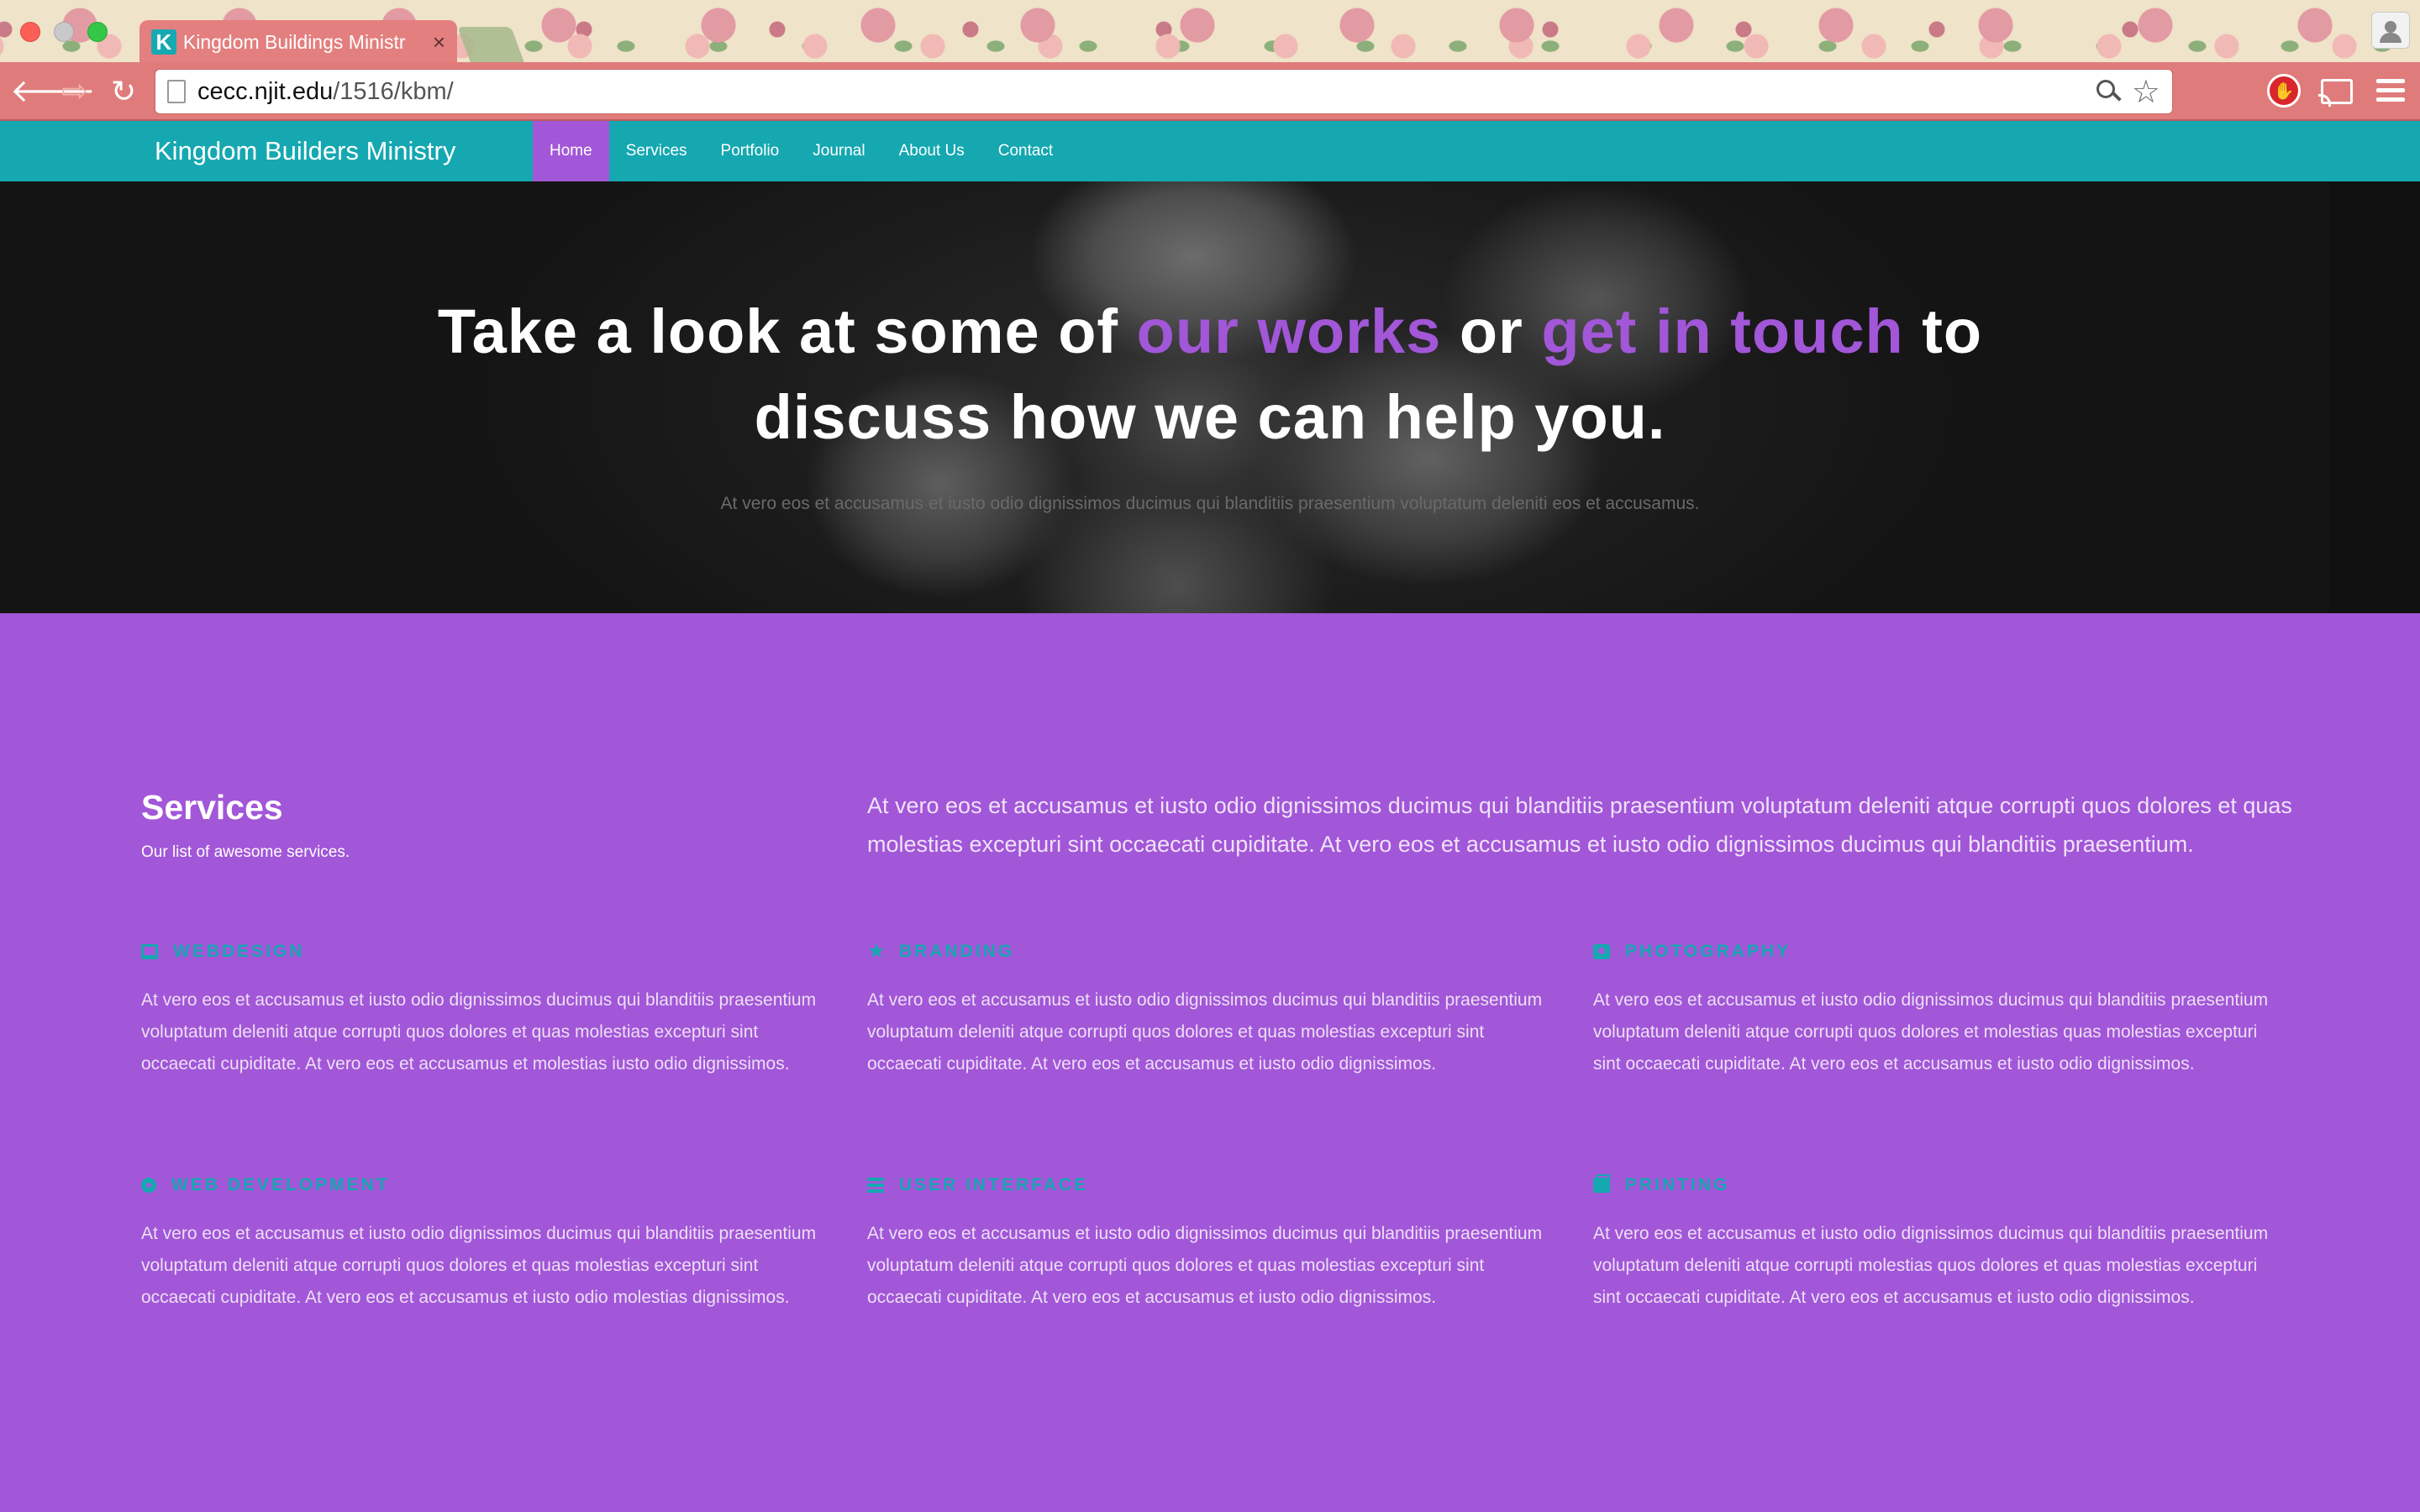 The image size is (2420, 1512). What do you see at coordinates (239, 951) in the screenshot?
I see `service-name: WEBDESIGN` at bounding box center [239, 951].